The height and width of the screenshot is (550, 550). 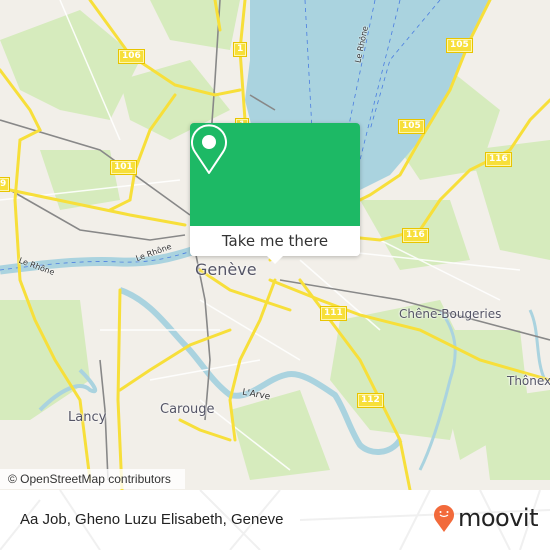 I want to click on map-attribution: © OpenStreetMap contributors, so click(x=92, y=479).